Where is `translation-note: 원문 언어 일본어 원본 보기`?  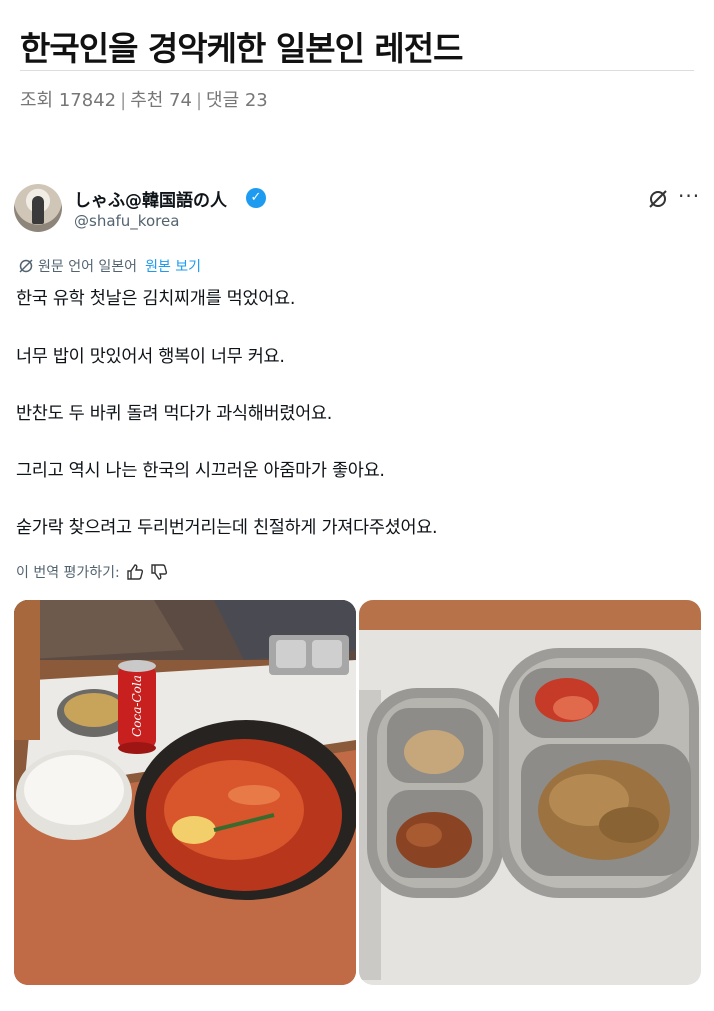
translation-note: 원문 언어 일본어 원본 보기 is located at coordinates (109, 266).